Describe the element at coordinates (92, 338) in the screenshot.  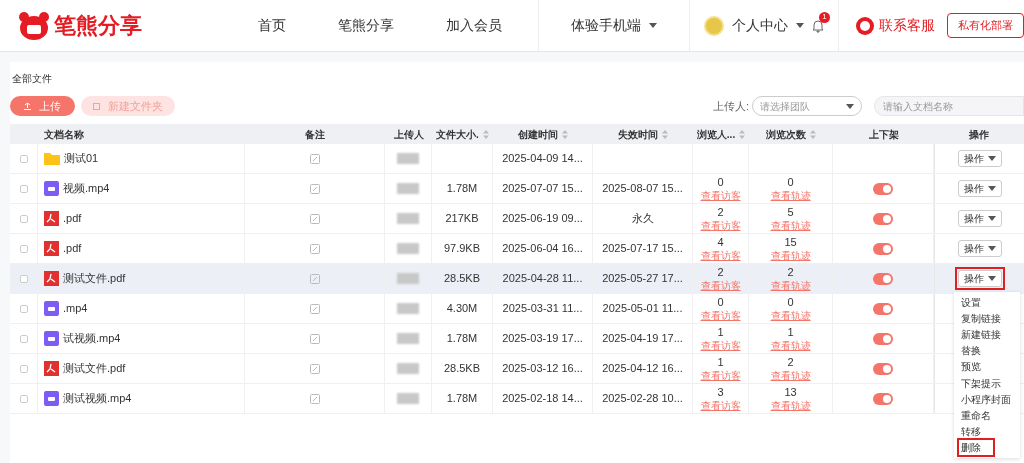
I see `file-name: 试视频.mp4` at that location.